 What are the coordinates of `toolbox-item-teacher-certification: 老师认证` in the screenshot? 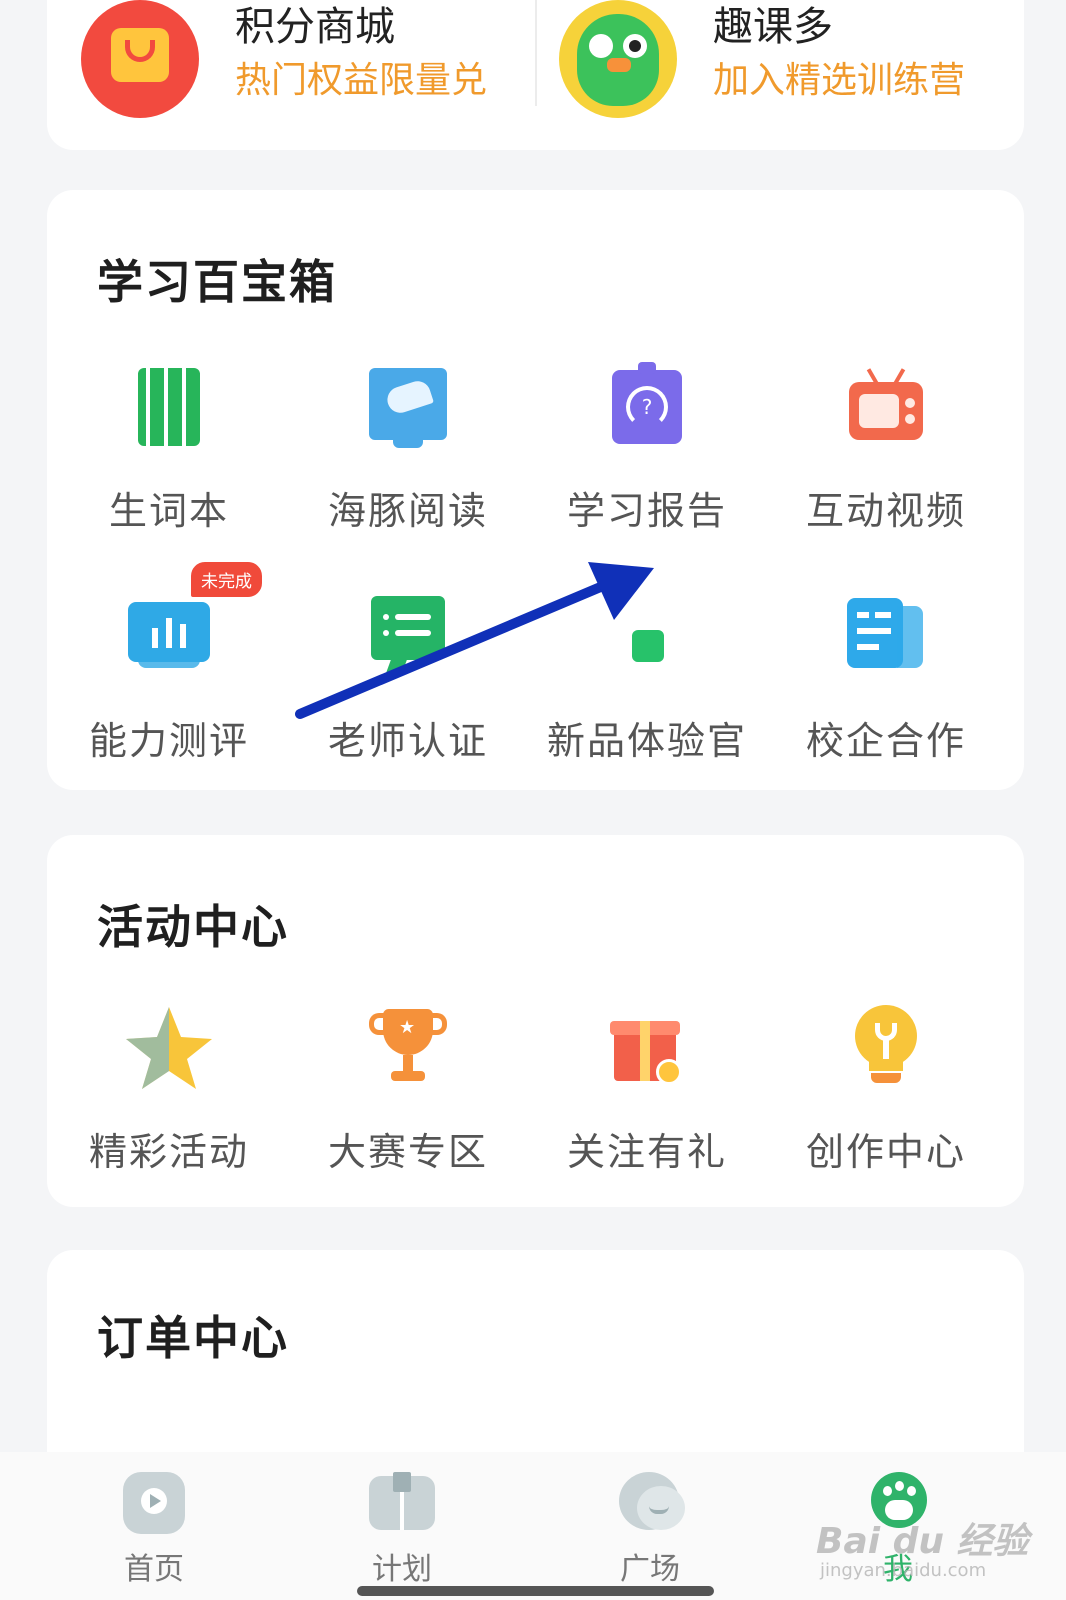 It's located at (408, 678).